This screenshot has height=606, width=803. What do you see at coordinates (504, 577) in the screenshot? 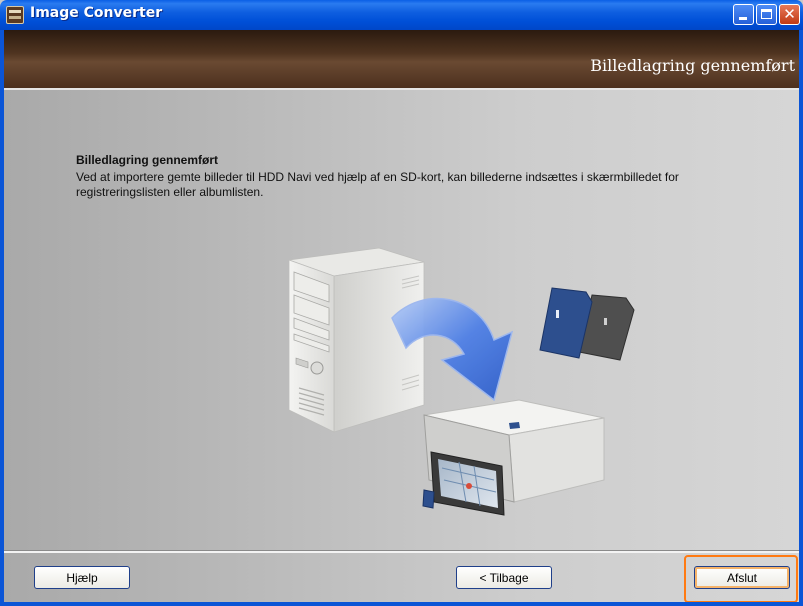
I see `back-button: < Tilbage` at bounding box center [504, 577].